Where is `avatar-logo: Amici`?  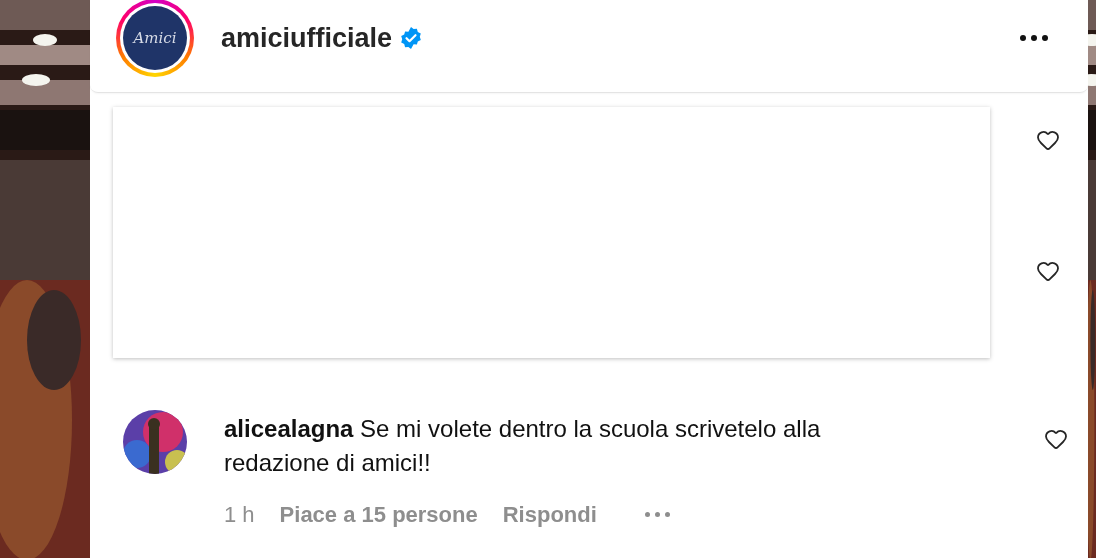
avatar-logo: Amici is located at coordinates (155, 38).